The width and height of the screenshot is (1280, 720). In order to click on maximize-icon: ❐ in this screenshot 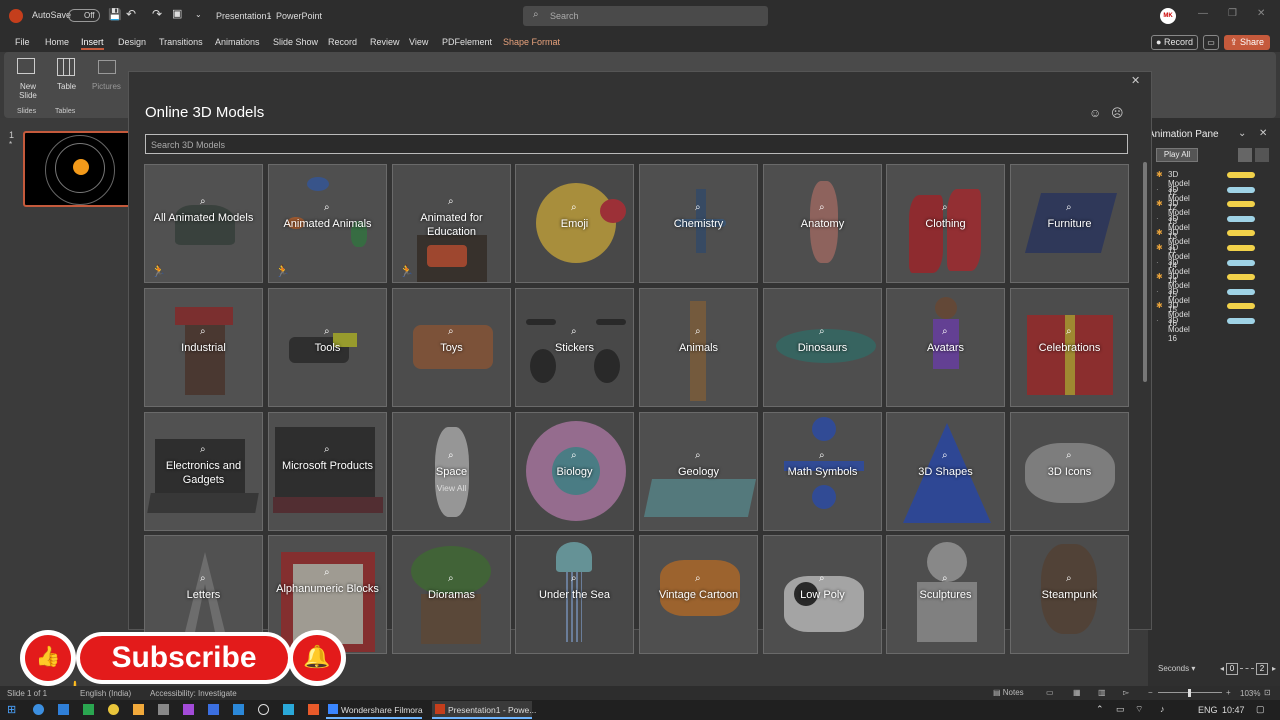, I will do `click(1232, 13)`.